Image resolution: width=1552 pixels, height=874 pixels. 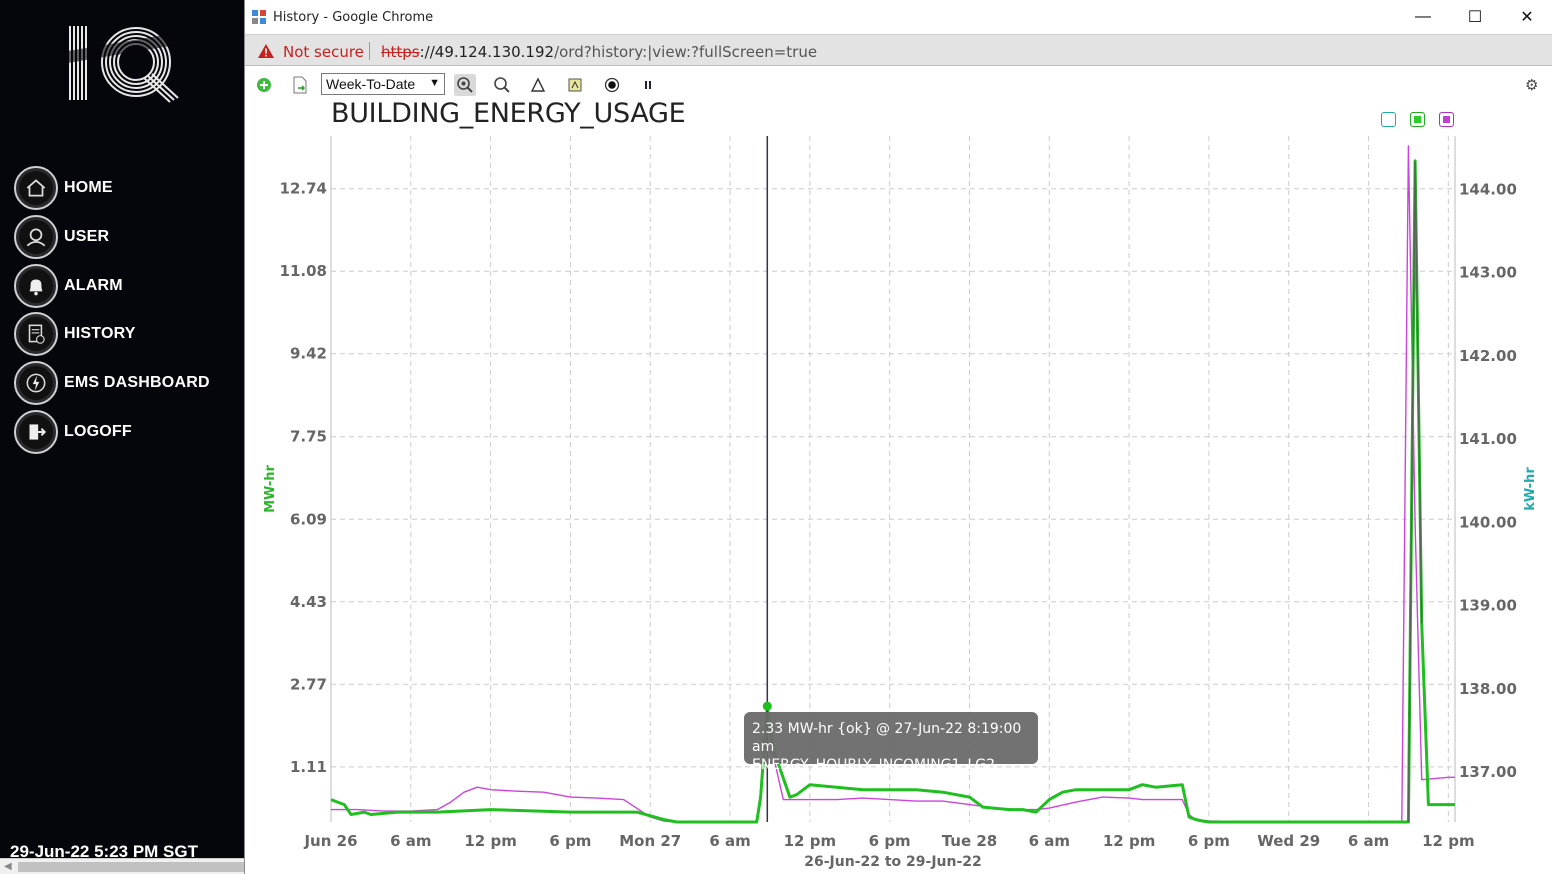 I want to click on sidebar-scrollbar: ◀, so click(x=122, y=866).